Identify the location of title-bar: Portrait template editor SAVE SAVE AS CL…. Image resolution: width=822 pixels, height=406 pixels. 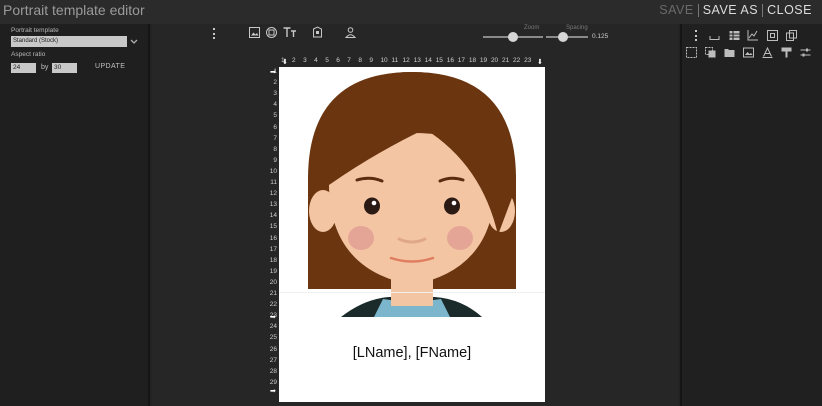
(411, 12).